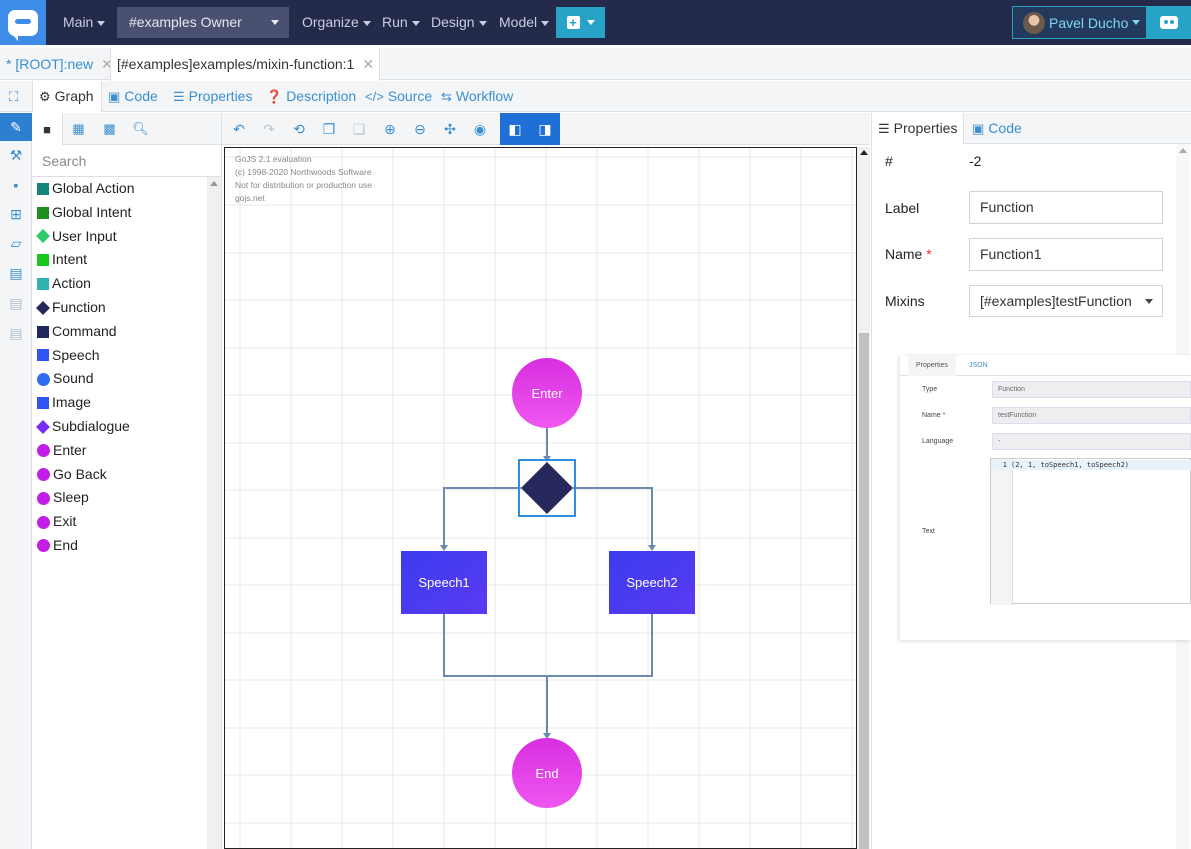 Image resolution: width=1191 pixels, height=849 pixels. What do you see at coordinates (119, 356) in the screenshot?
I see `palette-item: Speech` at bounding box center [119, 356].